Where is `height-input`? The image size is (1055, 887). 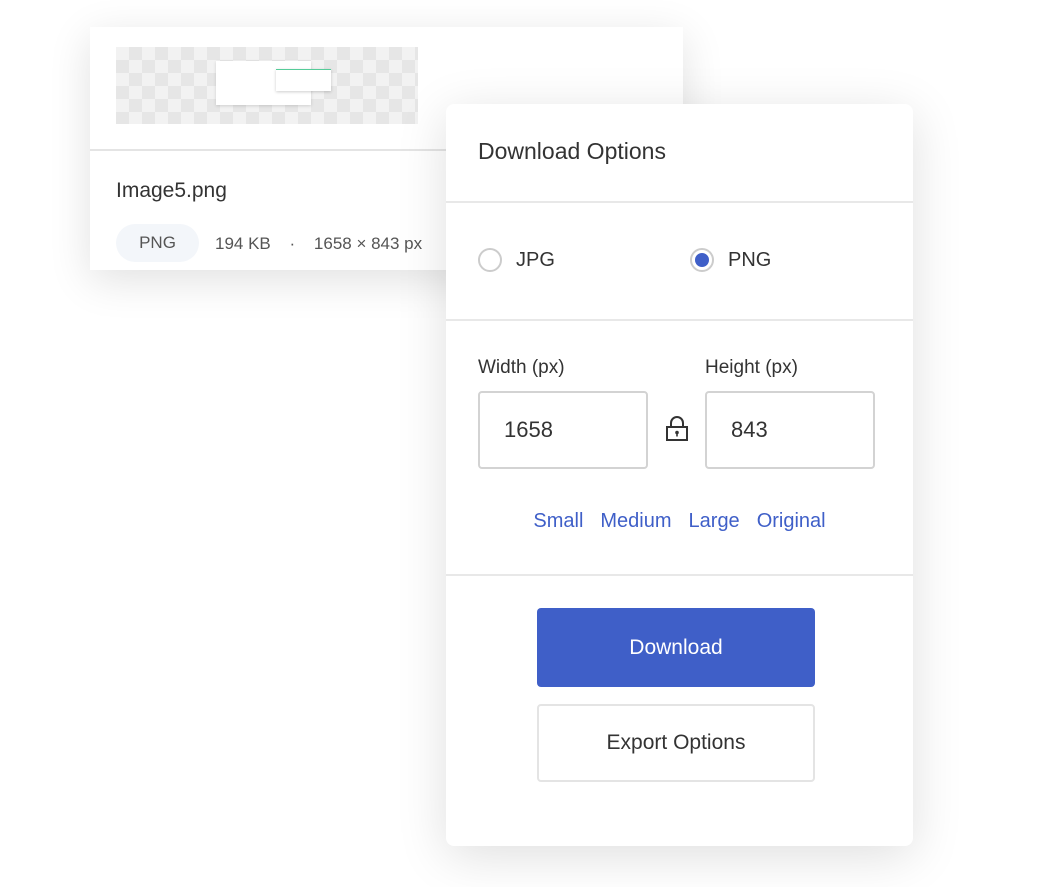 height-input is located at coordinates (790, 430).